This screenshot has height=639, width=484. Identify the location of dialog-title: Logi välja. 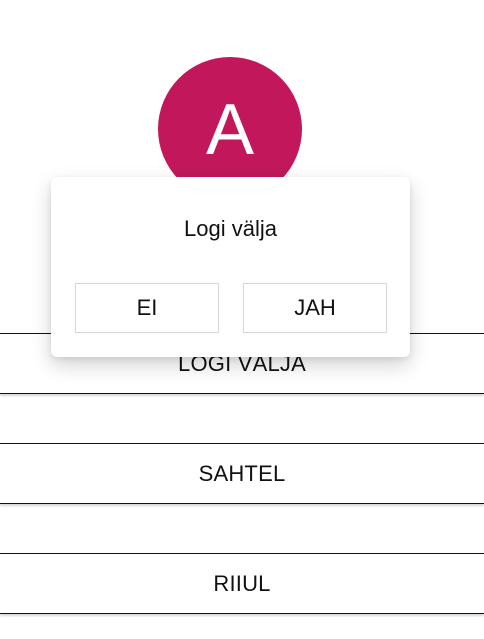
(230, 228).